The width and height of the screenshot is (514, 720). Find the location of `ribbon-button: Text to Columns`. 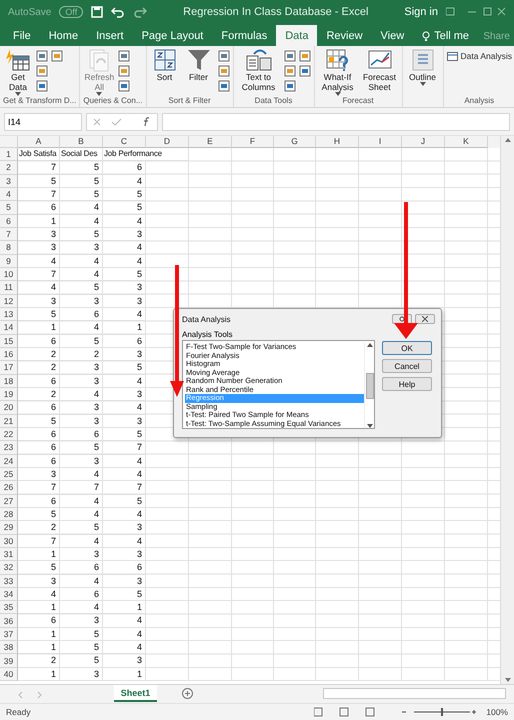

ribbon-button: Text to Columns is located at coordinates (258, 70).